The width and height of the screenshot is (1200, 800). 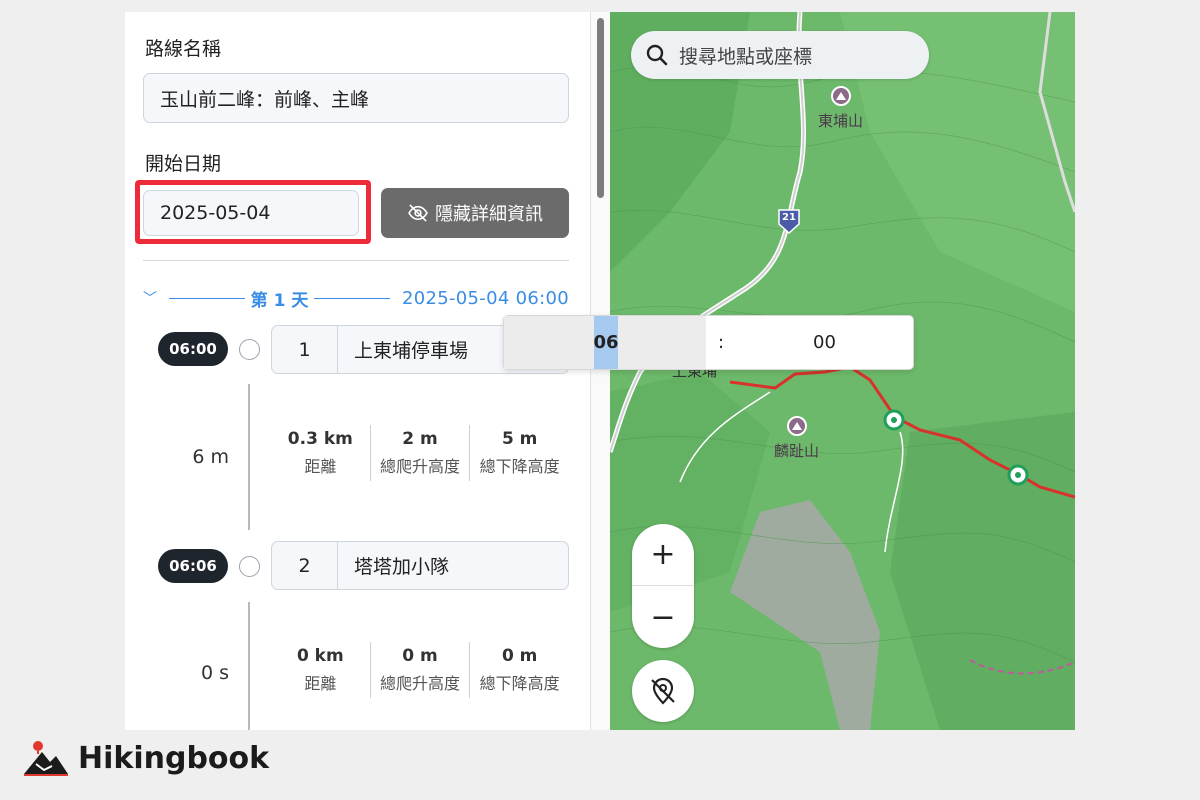 I want to click on stat-value: 5 m, so click(x=519, y=439).